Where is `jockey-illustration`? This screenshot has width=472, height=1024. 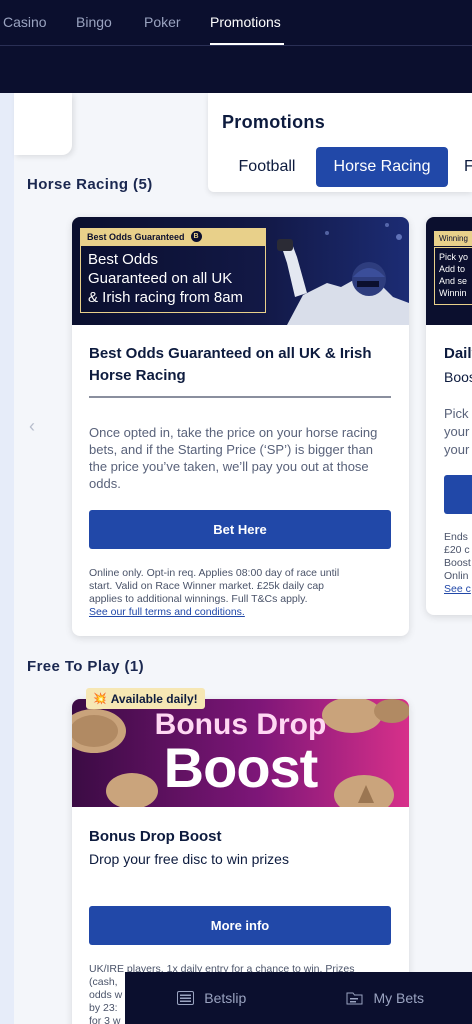 jockey-illustration is located at coordinates (343, 274).